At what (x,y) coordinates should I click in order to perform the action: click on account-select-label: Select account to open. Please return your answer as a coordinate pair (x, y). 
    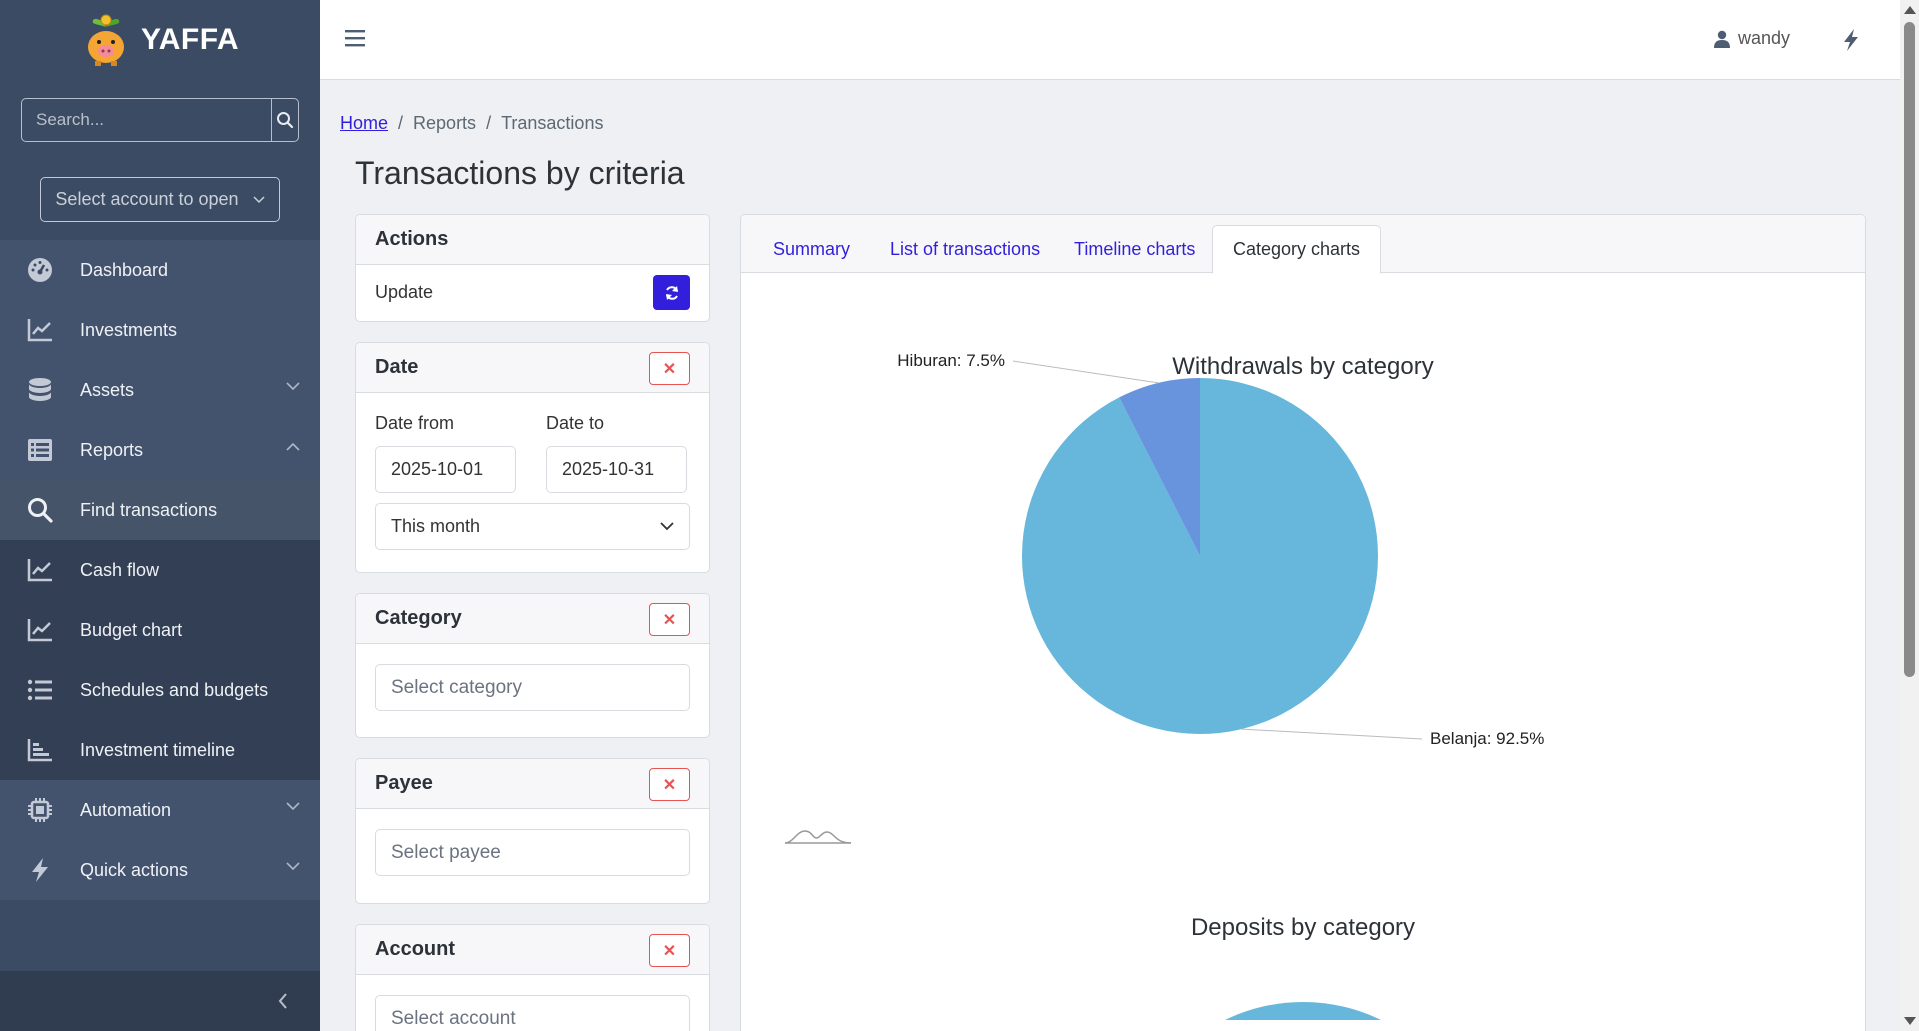
    Looking at the image, I should click on (147, 199).